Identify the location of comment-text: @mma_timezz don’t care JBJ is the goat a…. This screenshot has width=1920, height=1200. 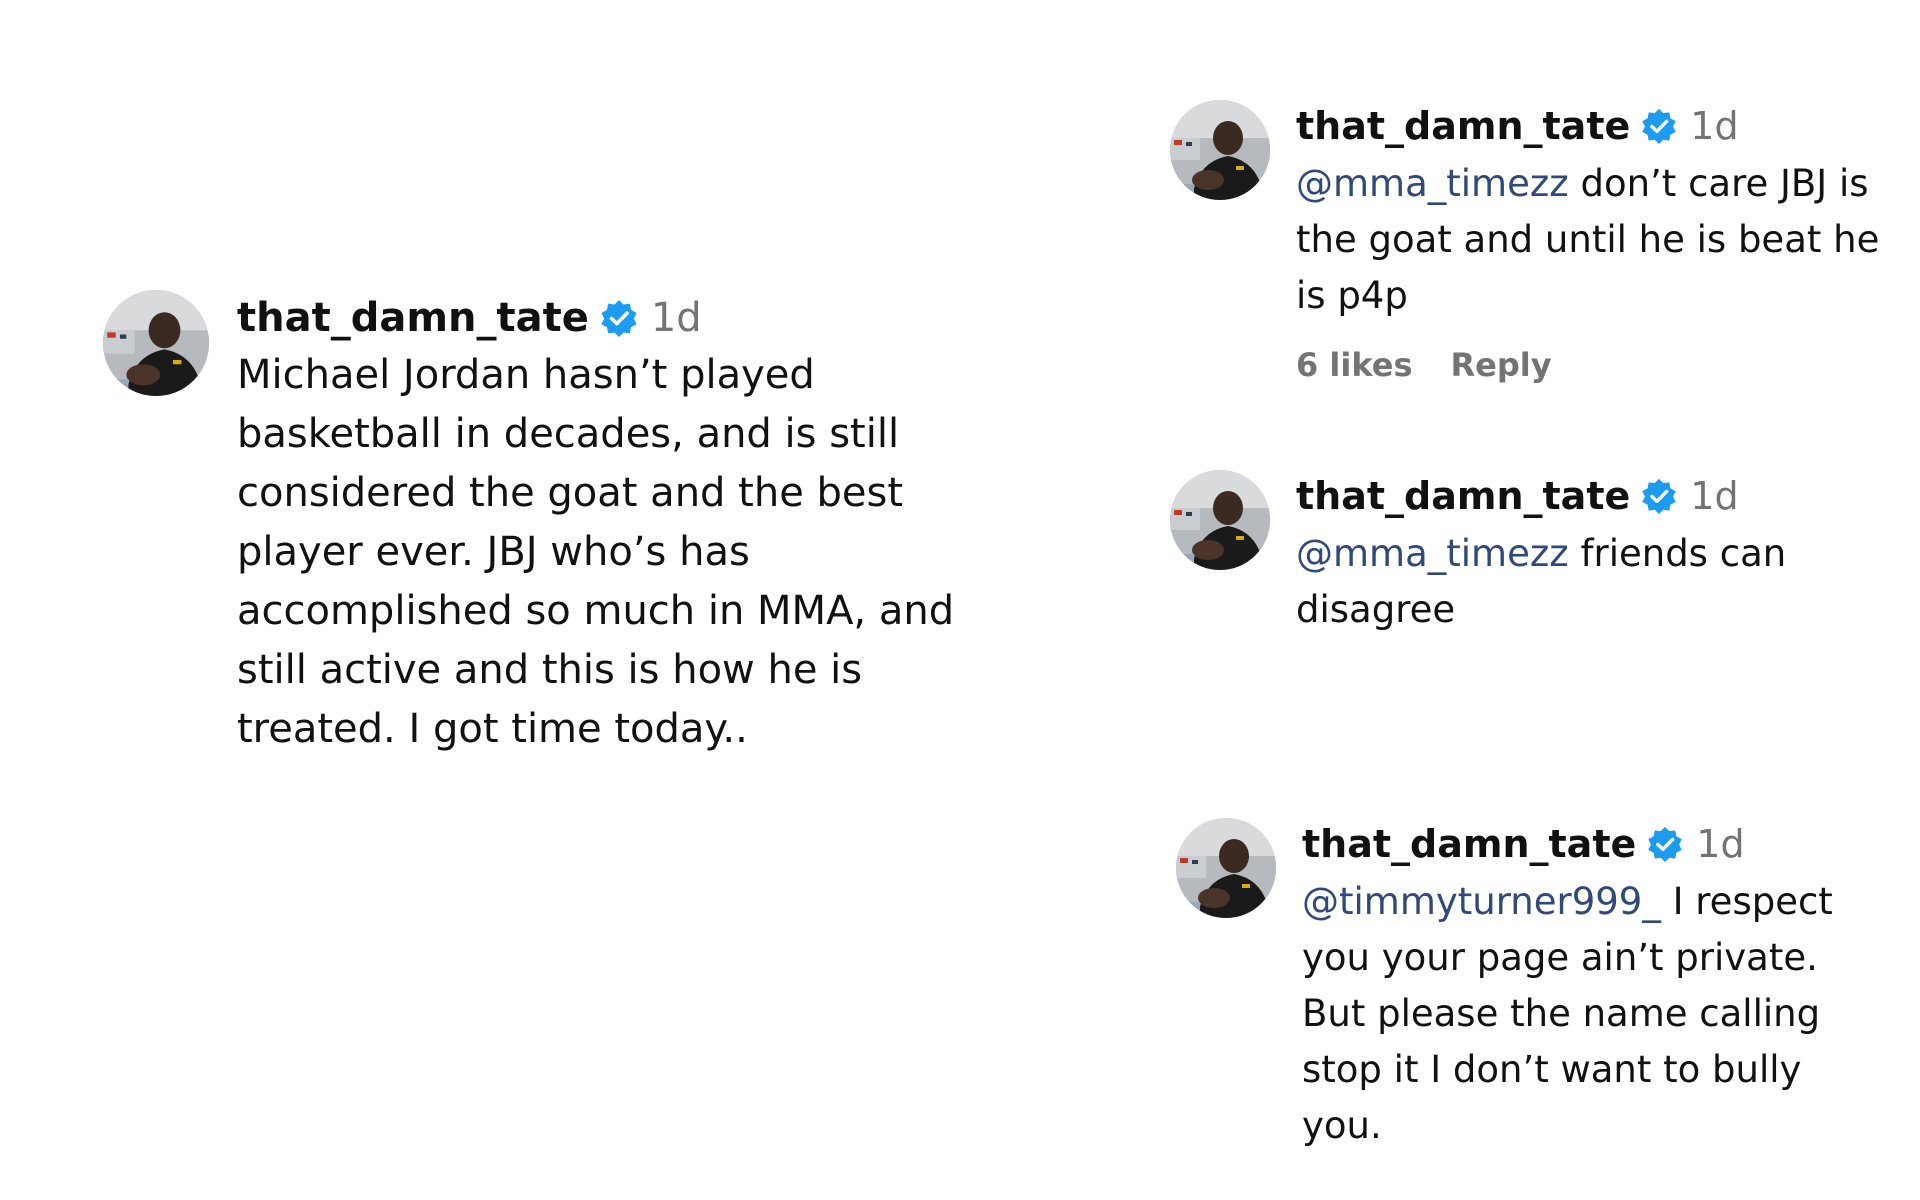
(1591, 240).